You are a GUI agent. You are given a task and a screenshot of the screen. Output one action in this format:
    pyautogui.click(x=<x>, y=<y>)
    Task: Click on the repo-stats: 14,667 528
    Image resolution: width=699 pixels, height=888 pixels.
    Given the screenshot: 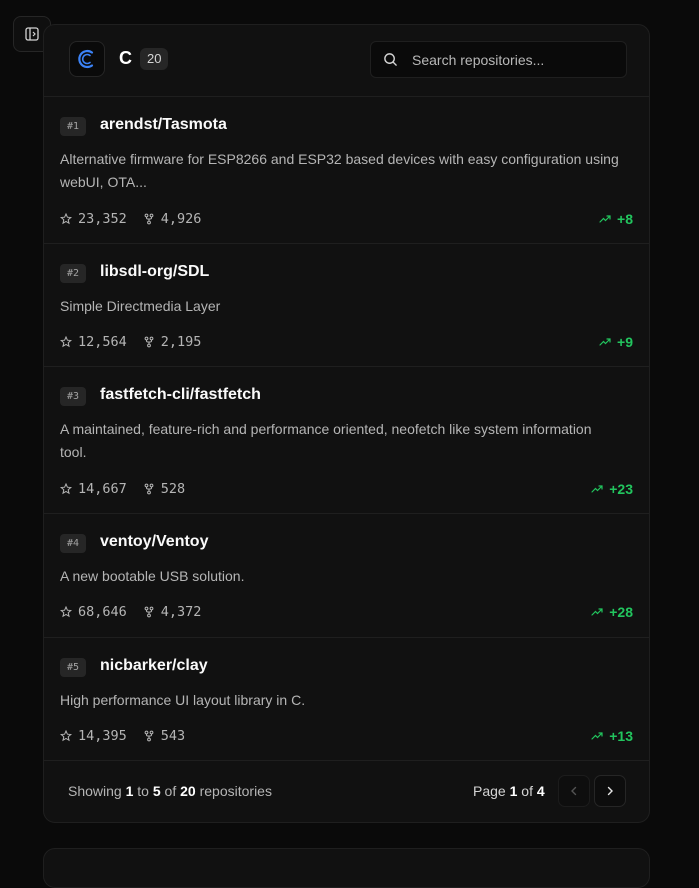 What is the action you would take?
    pyautogui.click(x=130, y=489)
    